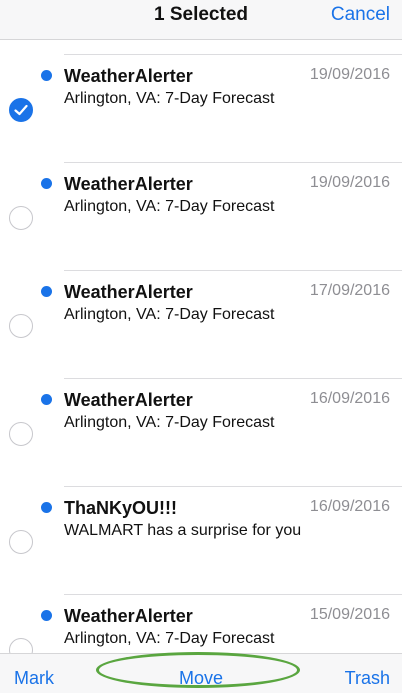 The height and width of the screenshot is (693, 402). What do you see at coordinates (367, 678) in the screenshot?
I see `trash-button: Trash` at bounding box center [367, 678].